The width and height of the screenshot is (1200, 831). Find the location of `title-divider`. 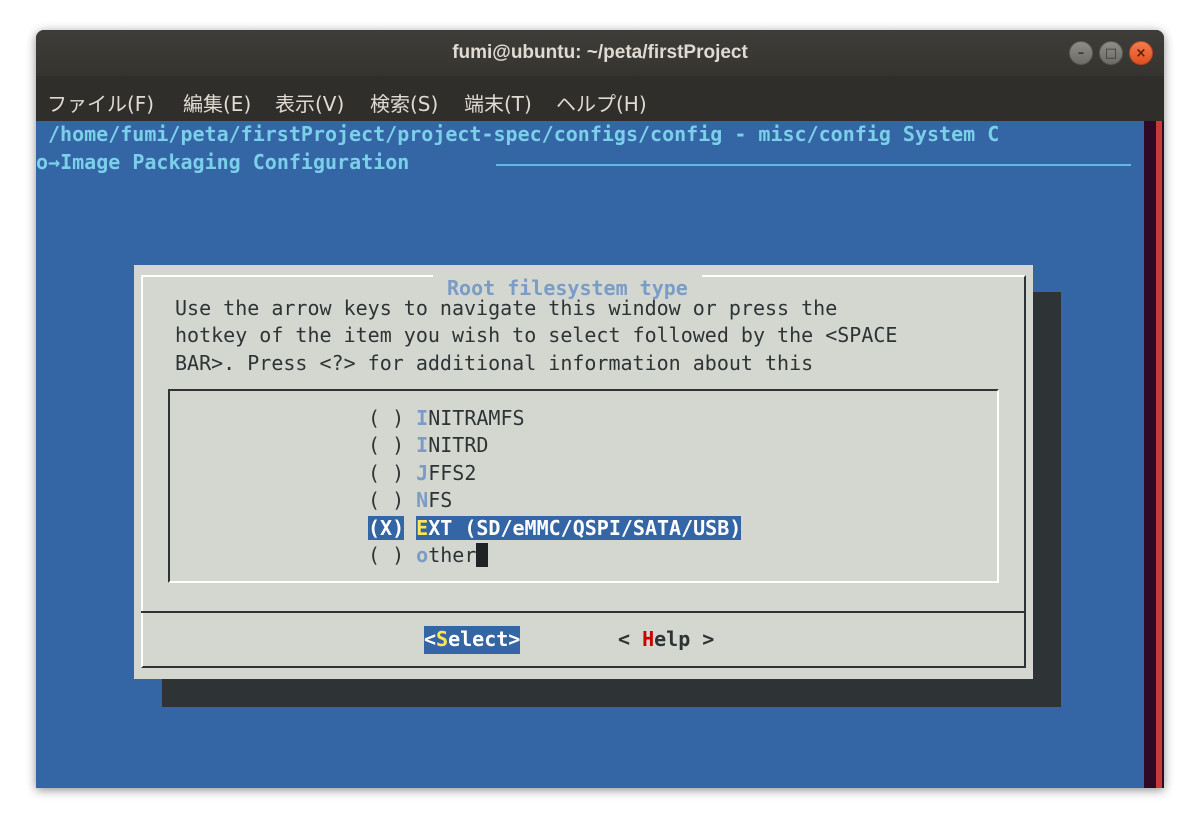

title-divider is located at coordinates (813, 165).